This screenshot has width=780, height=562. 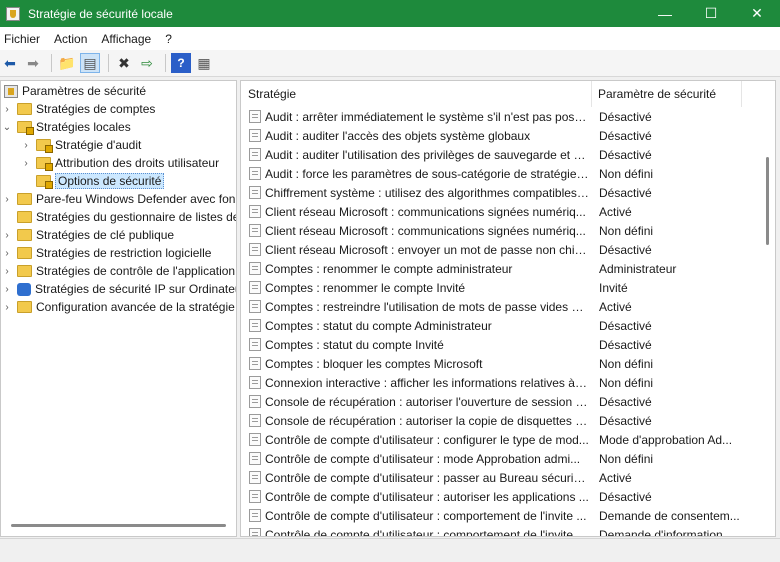 What do you see at coordinates (181, 63) in the screenshot?
I see `help-icon: ?` at bounding box center [181, 63].